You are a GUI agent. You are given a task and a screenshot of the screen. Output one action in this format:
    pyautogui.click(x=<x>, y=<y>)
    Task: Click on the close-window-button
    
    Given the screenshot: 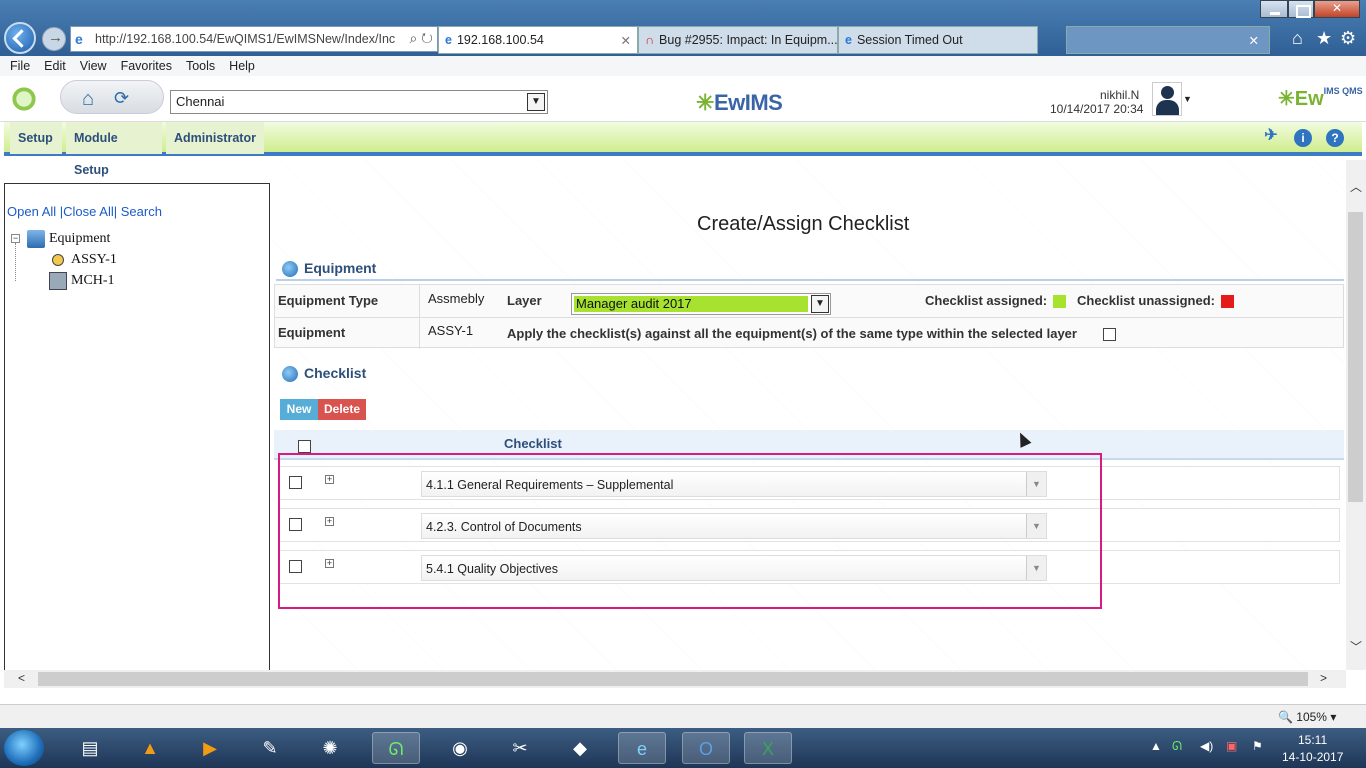 What is the action you would take?
    pyautogui.click(x=1337, y=9)
    